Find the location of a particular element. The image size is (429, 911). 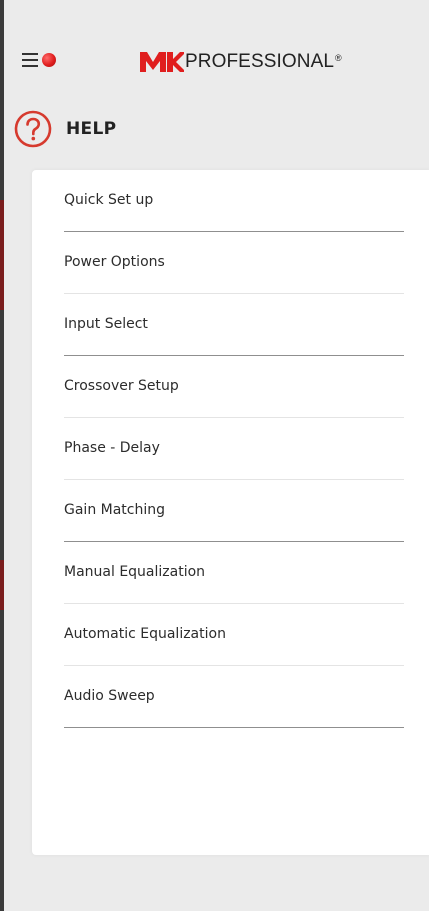

brand-name: PROFESSIONAL is located at coordinates (260, 61).